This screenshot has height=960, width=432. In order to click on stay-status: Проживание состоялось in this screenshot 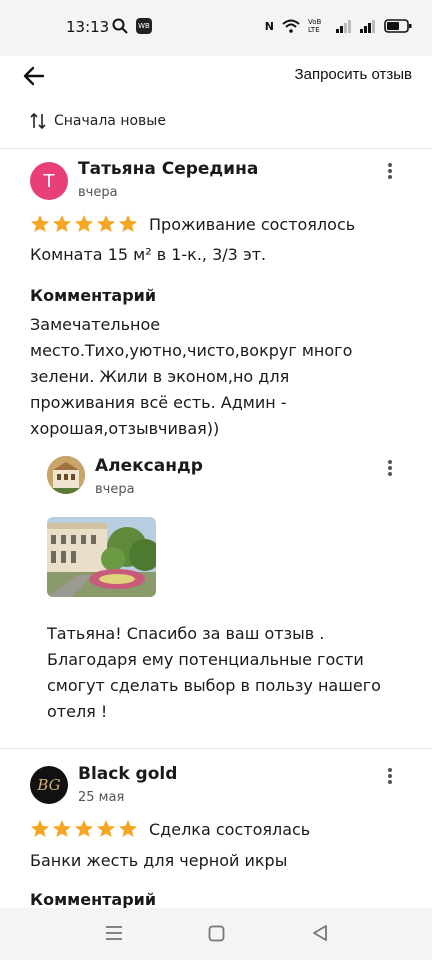, I will do `click(252, 224)`.